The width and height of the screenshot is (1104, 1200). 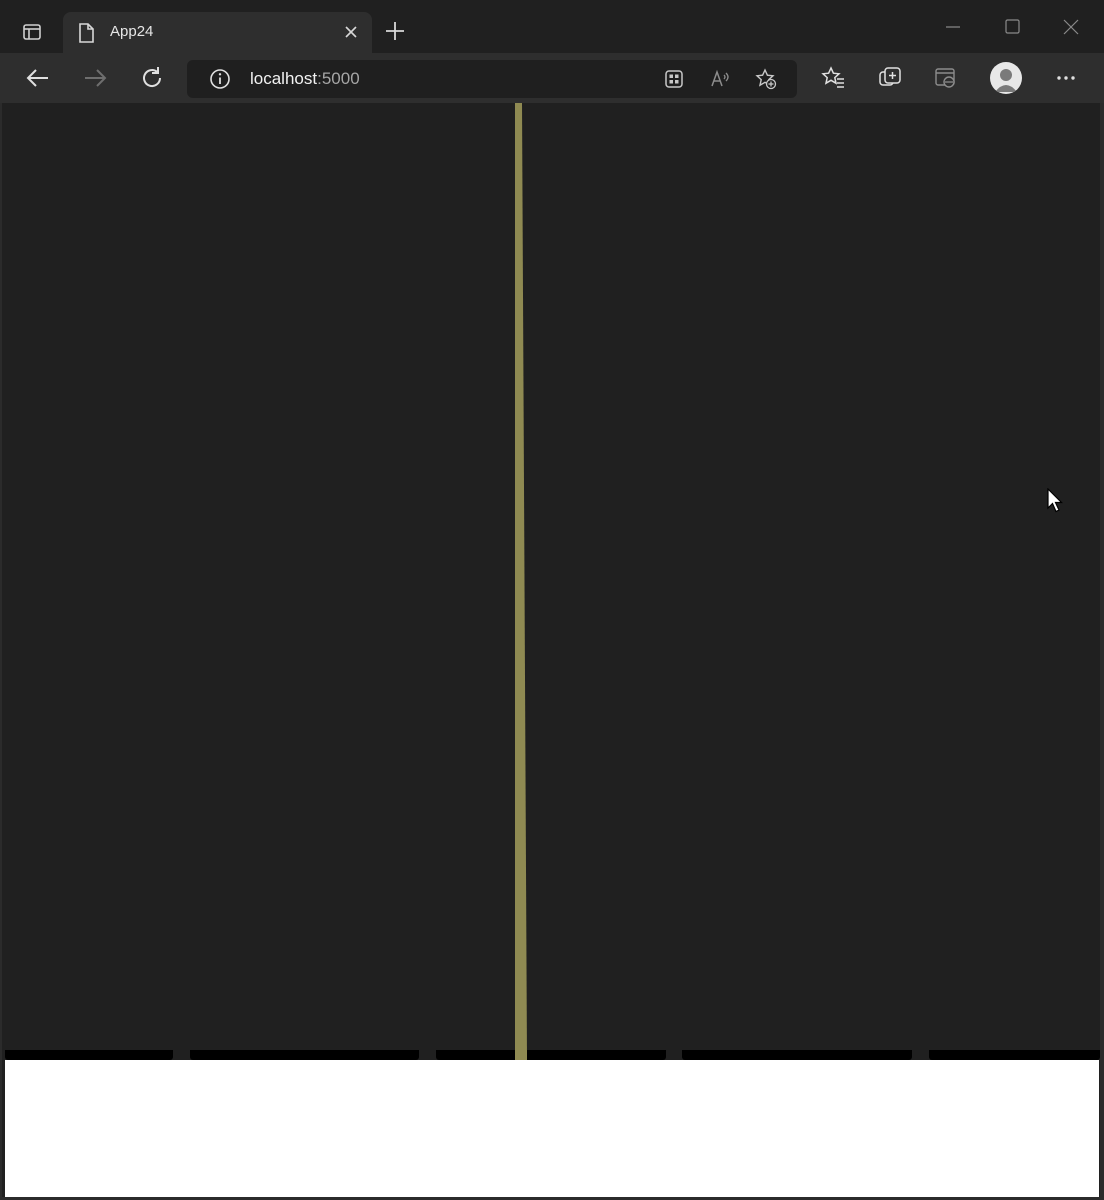 I want to click on back-icon, so click(x=38, y=78).